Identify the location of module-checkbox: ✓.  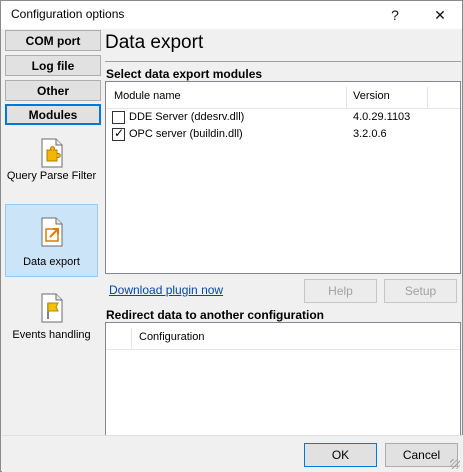
(118, 133).